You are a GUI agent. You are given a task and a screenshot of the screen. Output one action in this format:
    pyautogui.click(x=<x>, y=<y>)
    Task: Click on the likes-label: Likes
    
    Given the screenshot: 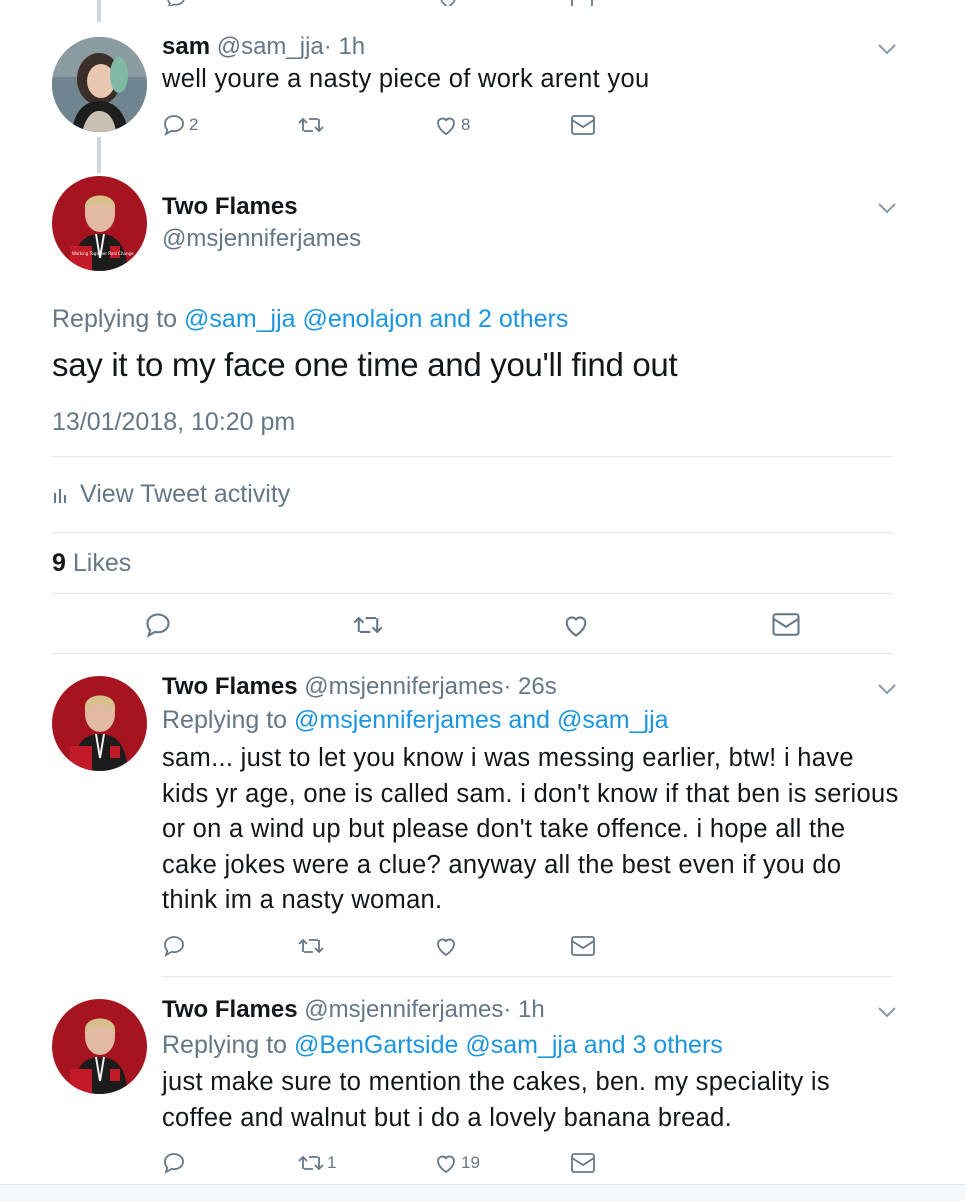 What is the action you would take?
    pyautogui.click(x=102, y=563)
    